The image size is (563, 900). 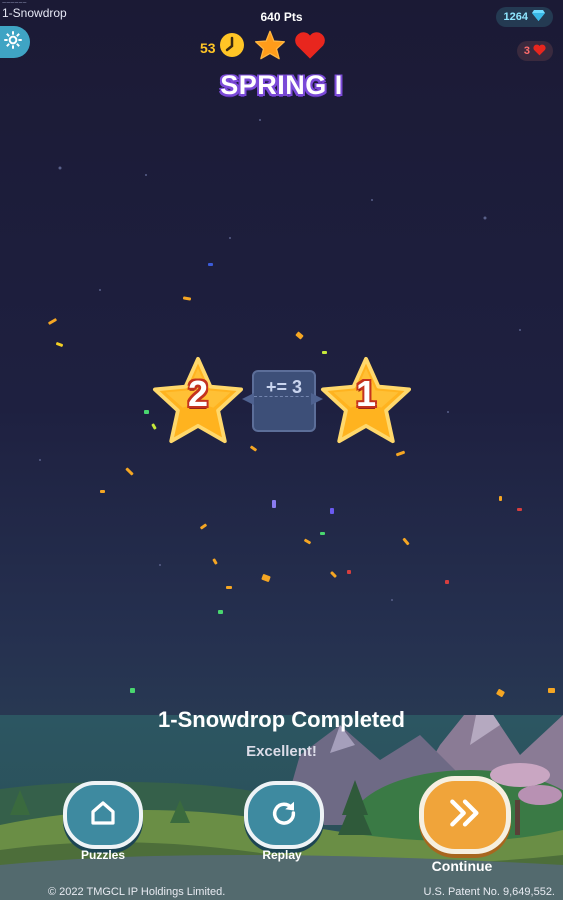 I want to click on continue-label: Continue, so click(x=462, y=866).